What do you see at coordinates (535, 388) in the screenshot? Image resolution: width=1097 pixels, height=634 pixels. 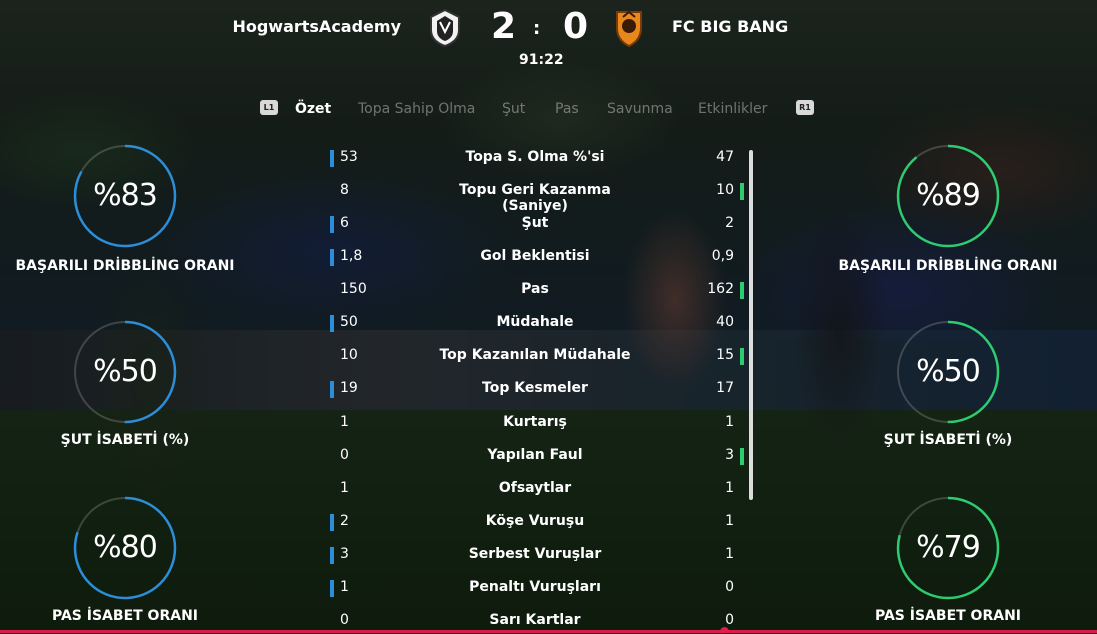 I see `stat-label: Top Kesmeler` at bounding box center [535, 388].